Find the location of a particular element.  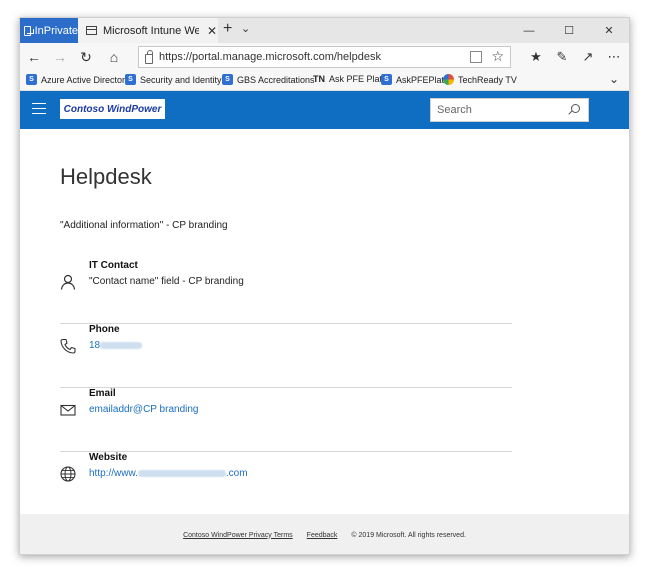

tab-list-chevron-icon: ⌄ is located at coordinates (245, 28).